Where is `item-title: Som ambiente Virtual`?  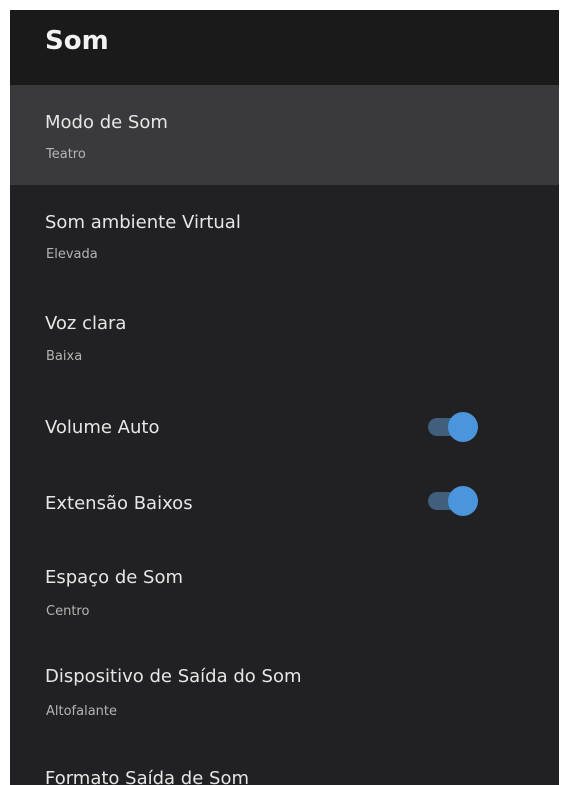
item-title: Som ambiente Virtual is located at coordinates (143, 222).